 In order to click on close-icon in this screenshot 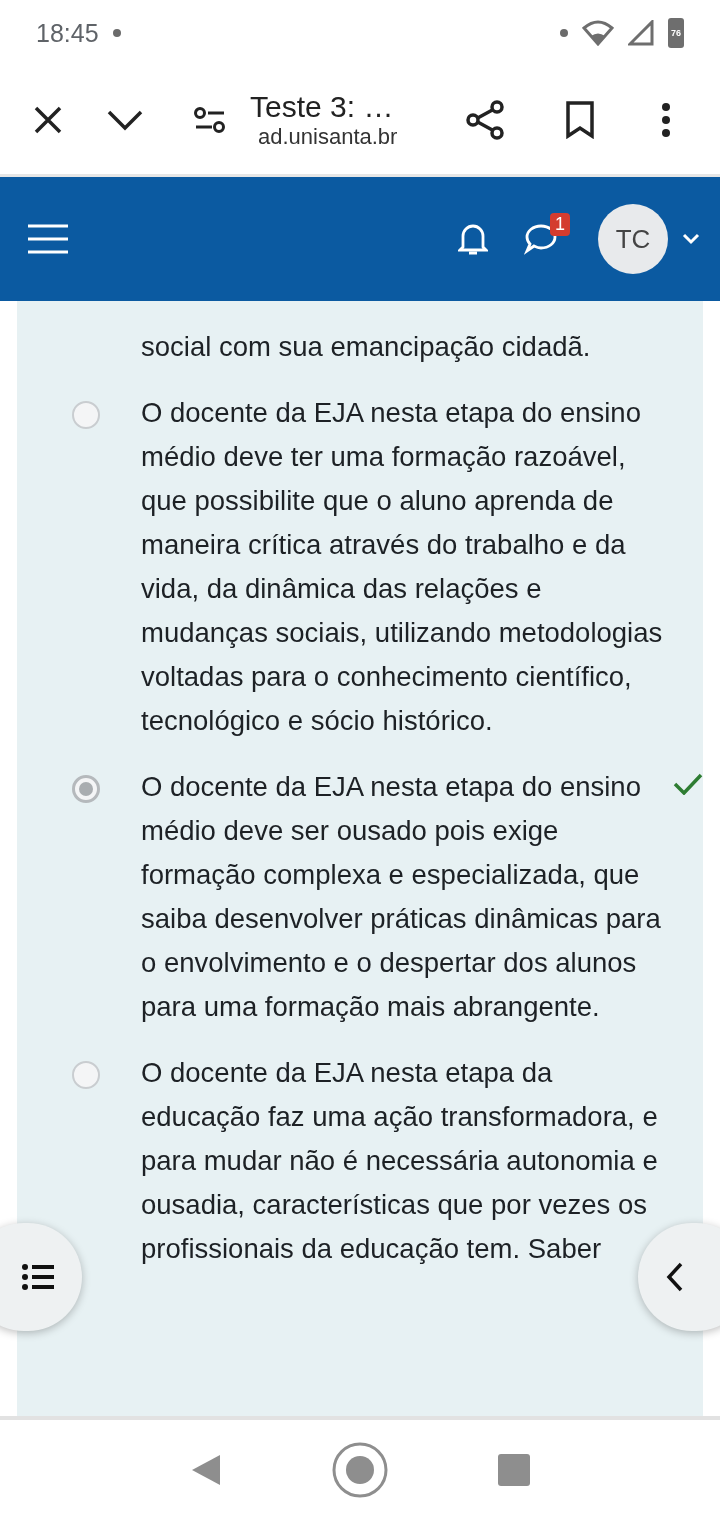, I will do `click(48, 120)`.